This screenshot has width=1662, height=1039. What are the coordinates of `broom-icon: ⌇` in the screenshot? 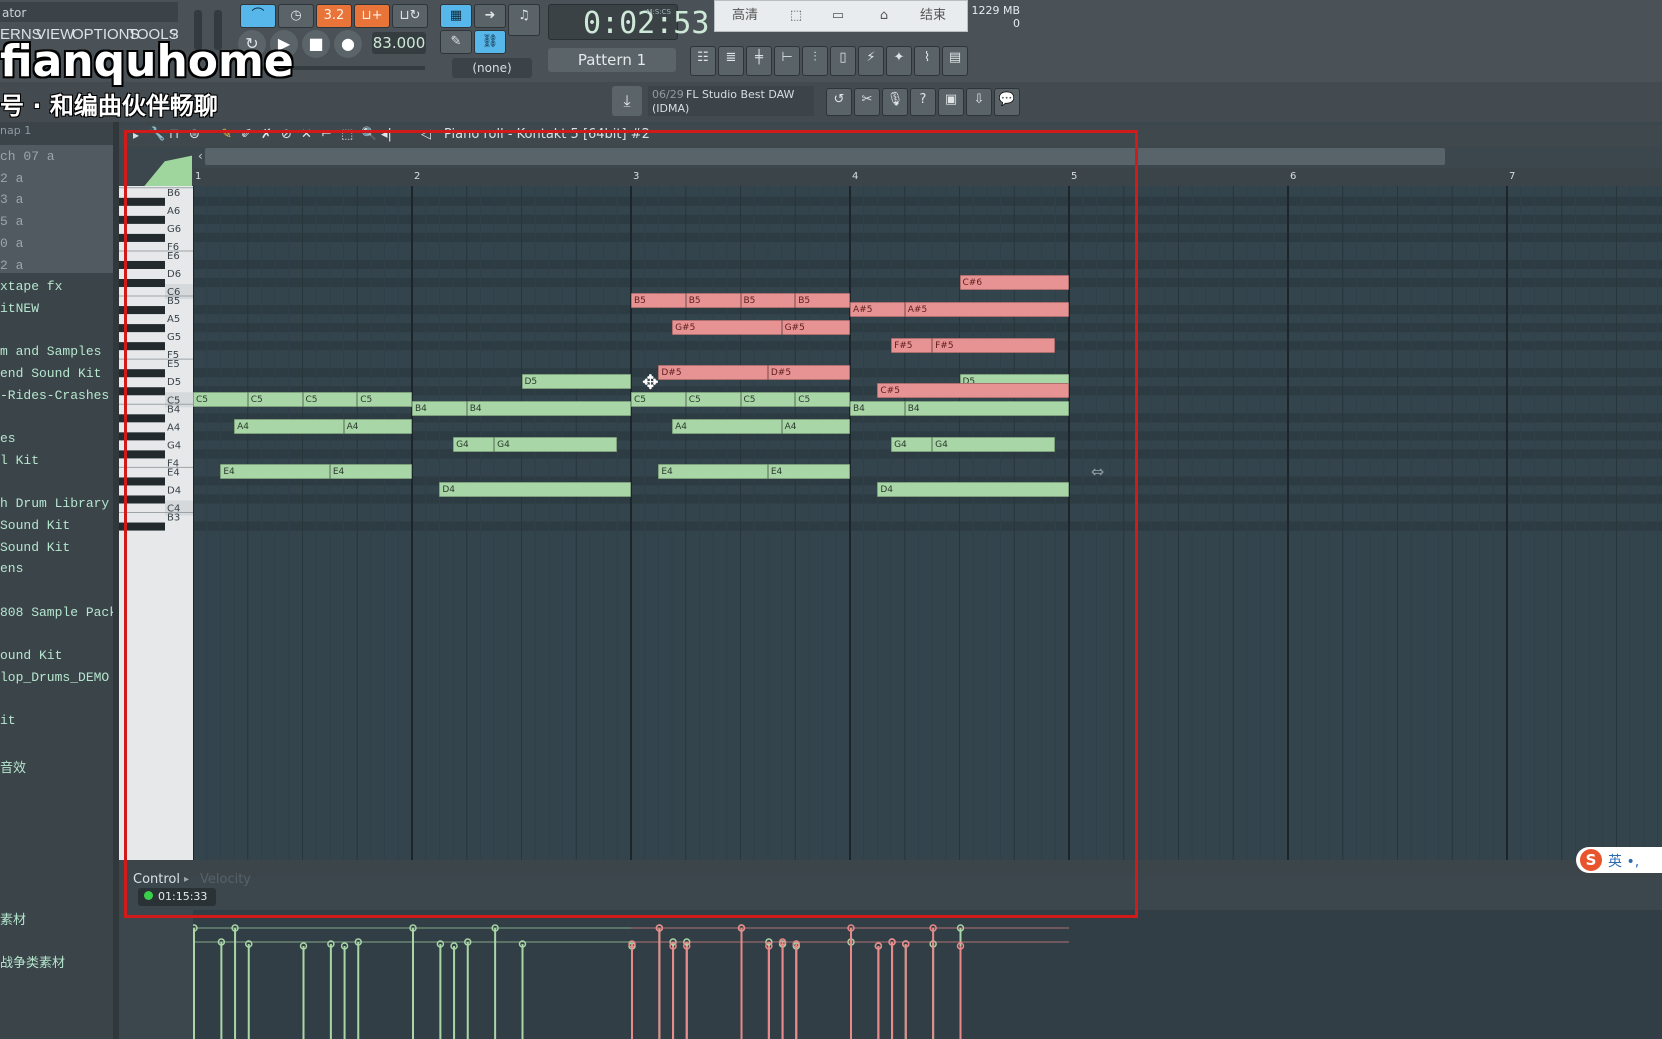 It's located at (927, 57).